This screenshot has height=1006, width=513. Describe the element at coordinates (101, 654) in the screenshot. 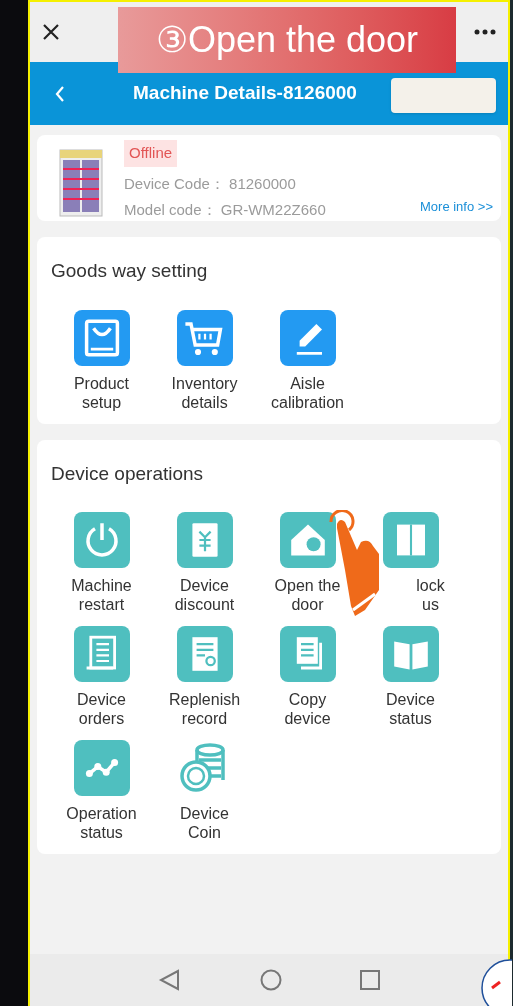

I see `scroll-icon` at that location.